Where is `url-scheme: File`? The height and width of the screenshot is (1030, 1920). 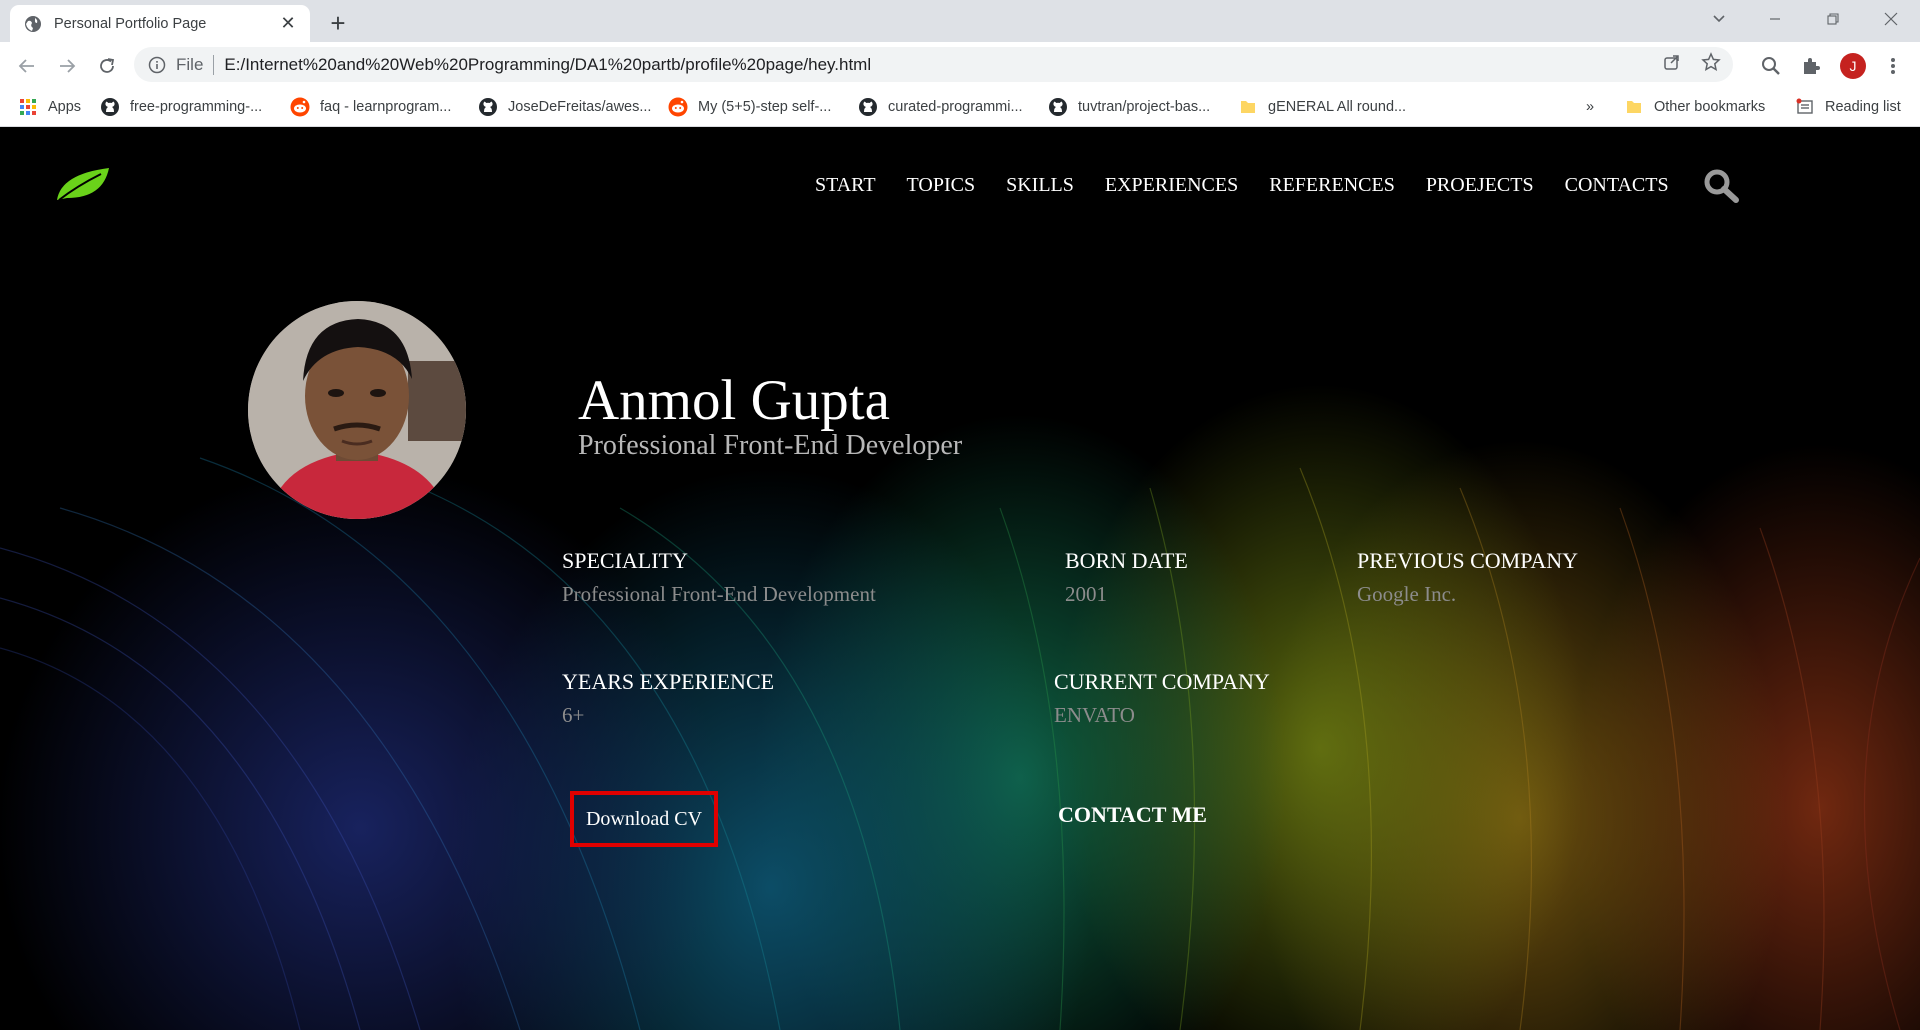
url-scheme: File is located at coordinates (190, 64).